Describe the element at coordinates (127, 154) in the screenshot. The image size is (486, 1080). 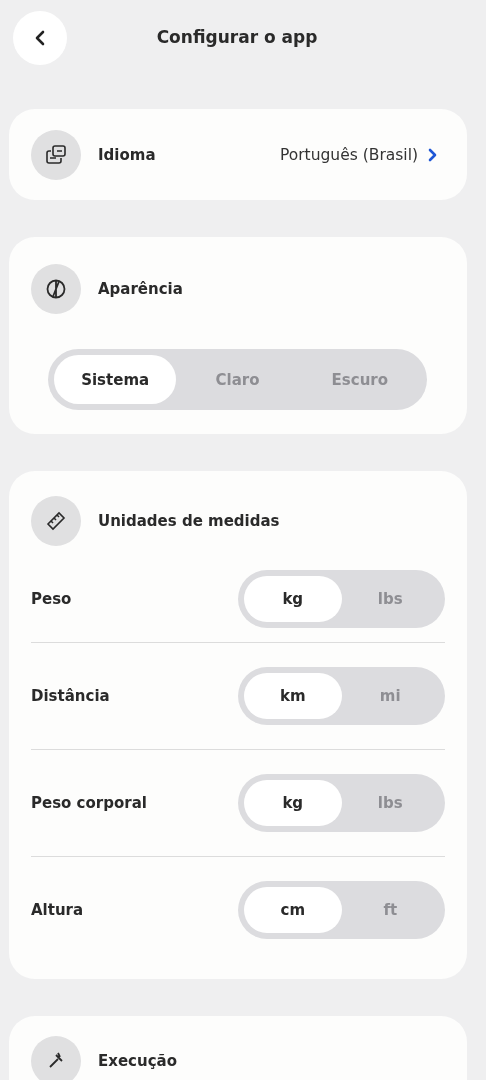
I see `section-title: Idioma` at that location.